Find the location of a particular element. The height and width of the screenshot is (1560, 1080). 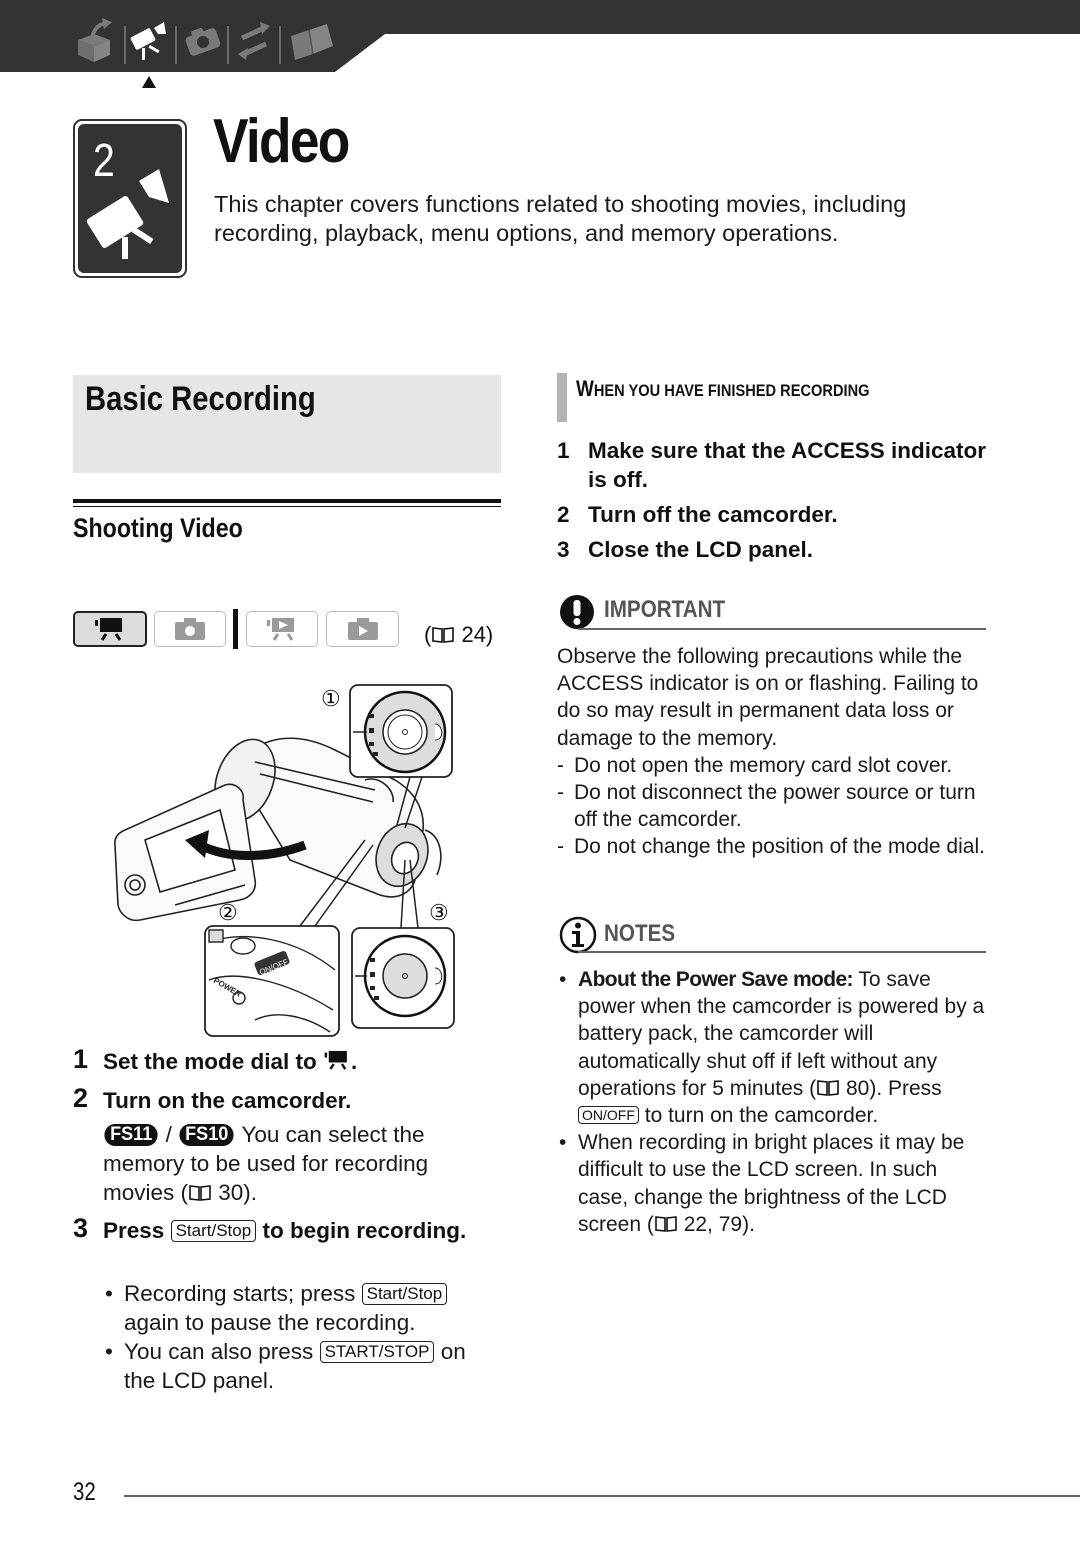

heading-accent-bar is located at coordinates (562, 397).